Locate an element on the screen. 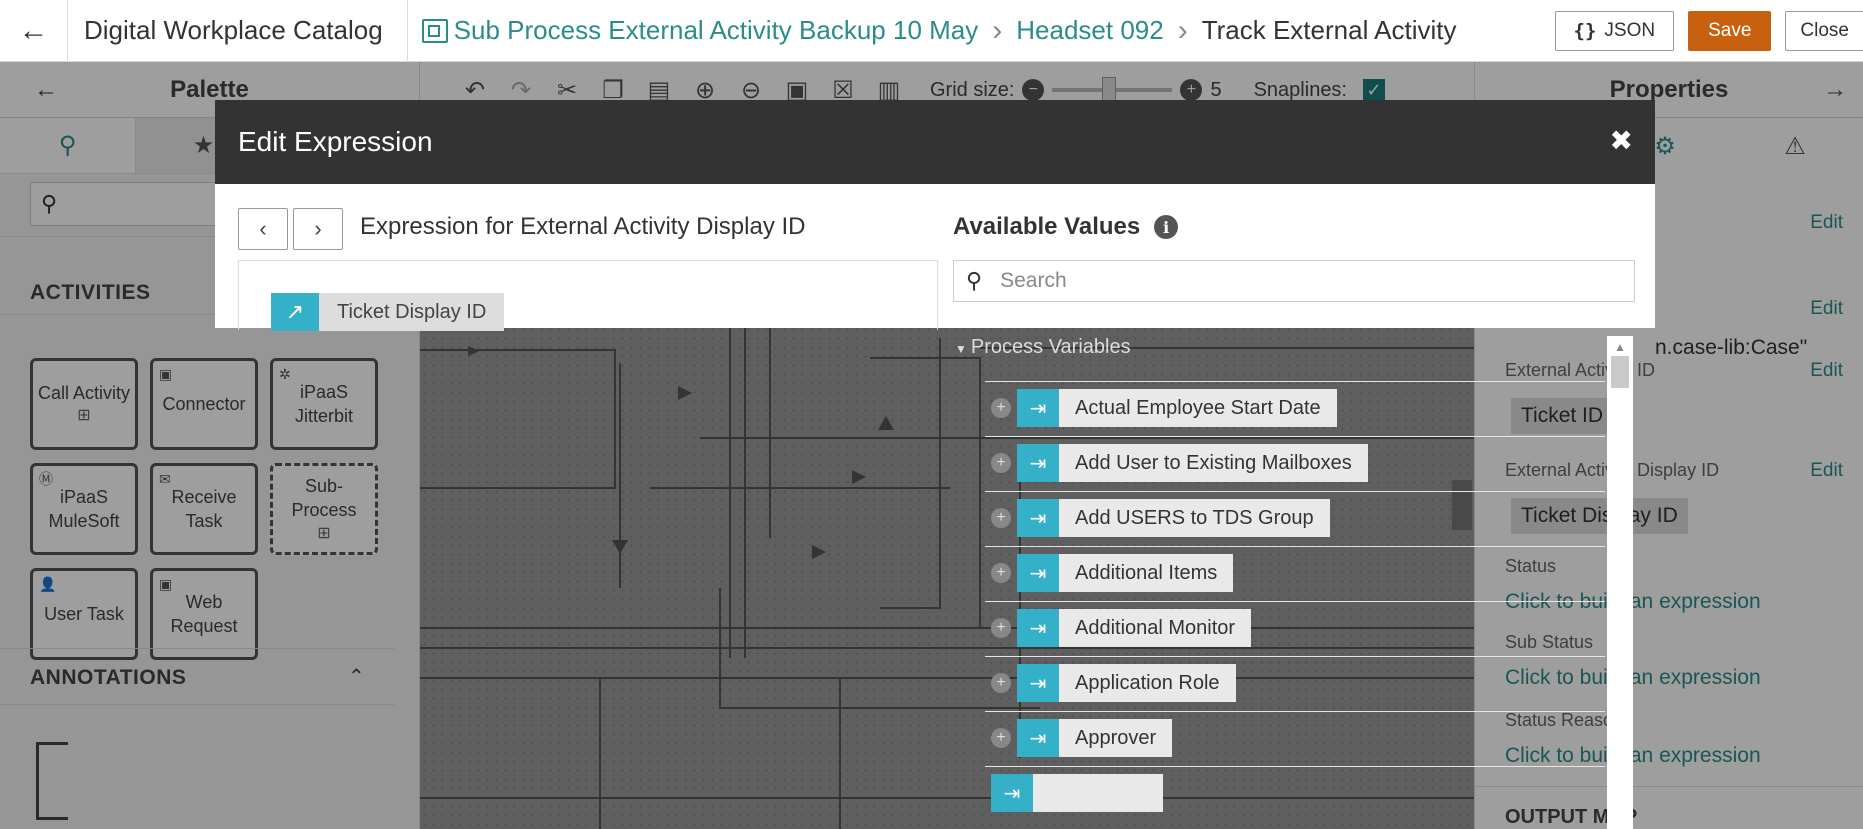  list-item: + ⇥ Approver is located at coordinates (1082, 738).